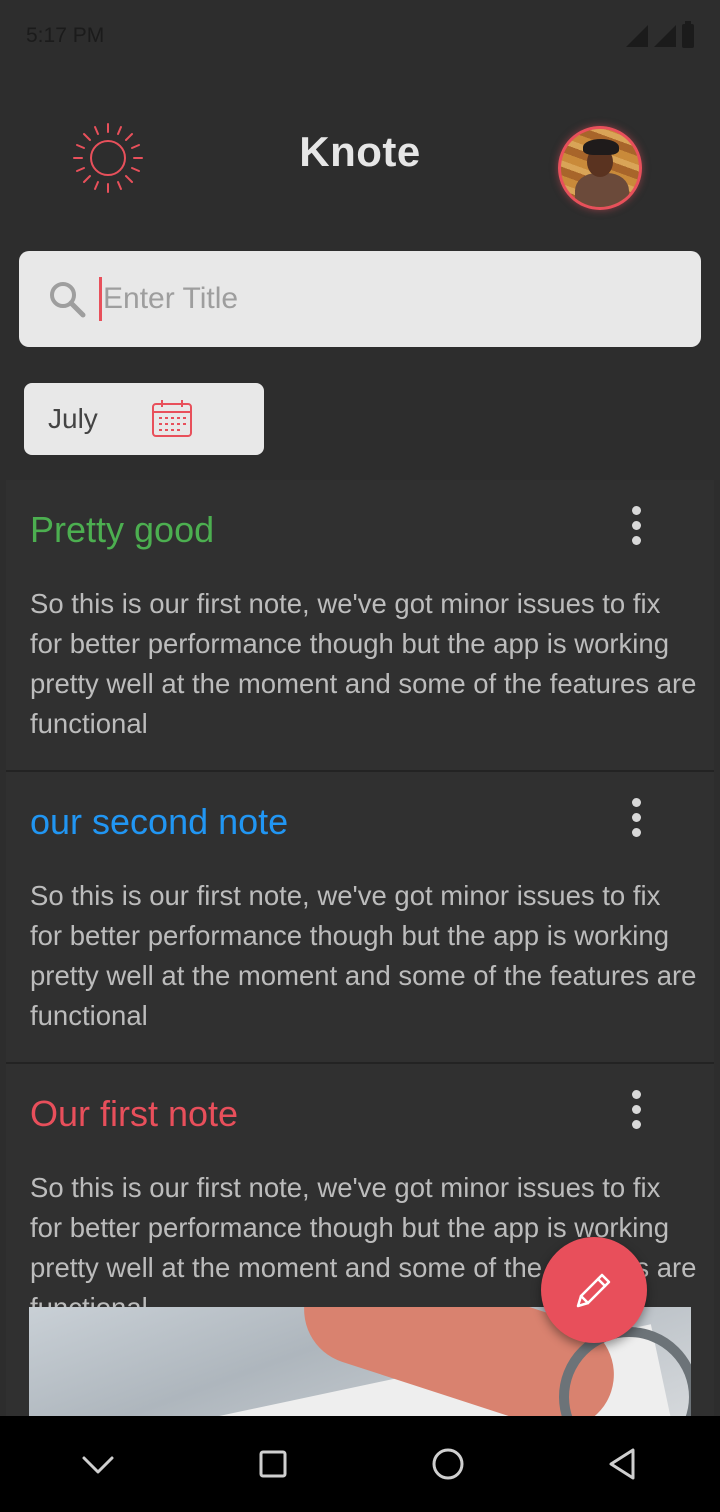 Image resolution: width=720 pixels, height=1512 pixels. Describe the element at coordinates (600, 168) in the screenshot. I see `user-avatar` at that location.